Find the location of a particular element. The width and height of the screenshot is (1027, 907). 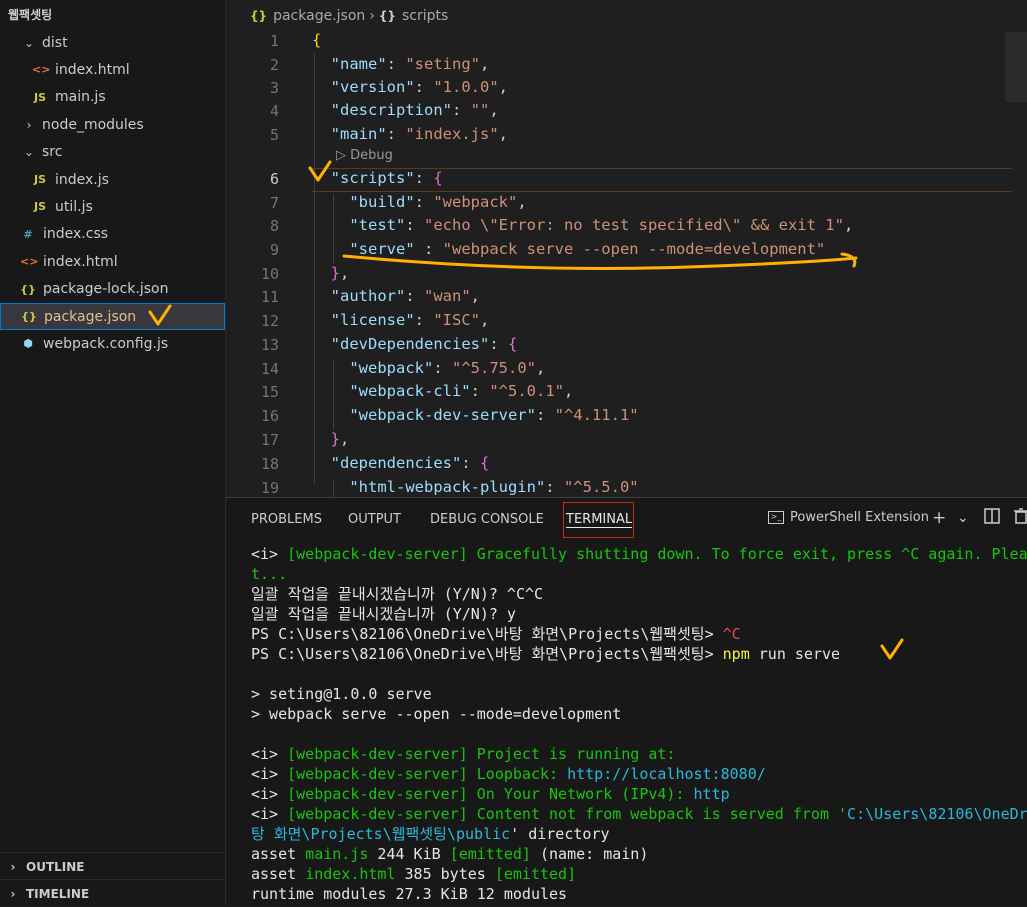

explorer-item: › node_modules is located at coordinates (123, 124).